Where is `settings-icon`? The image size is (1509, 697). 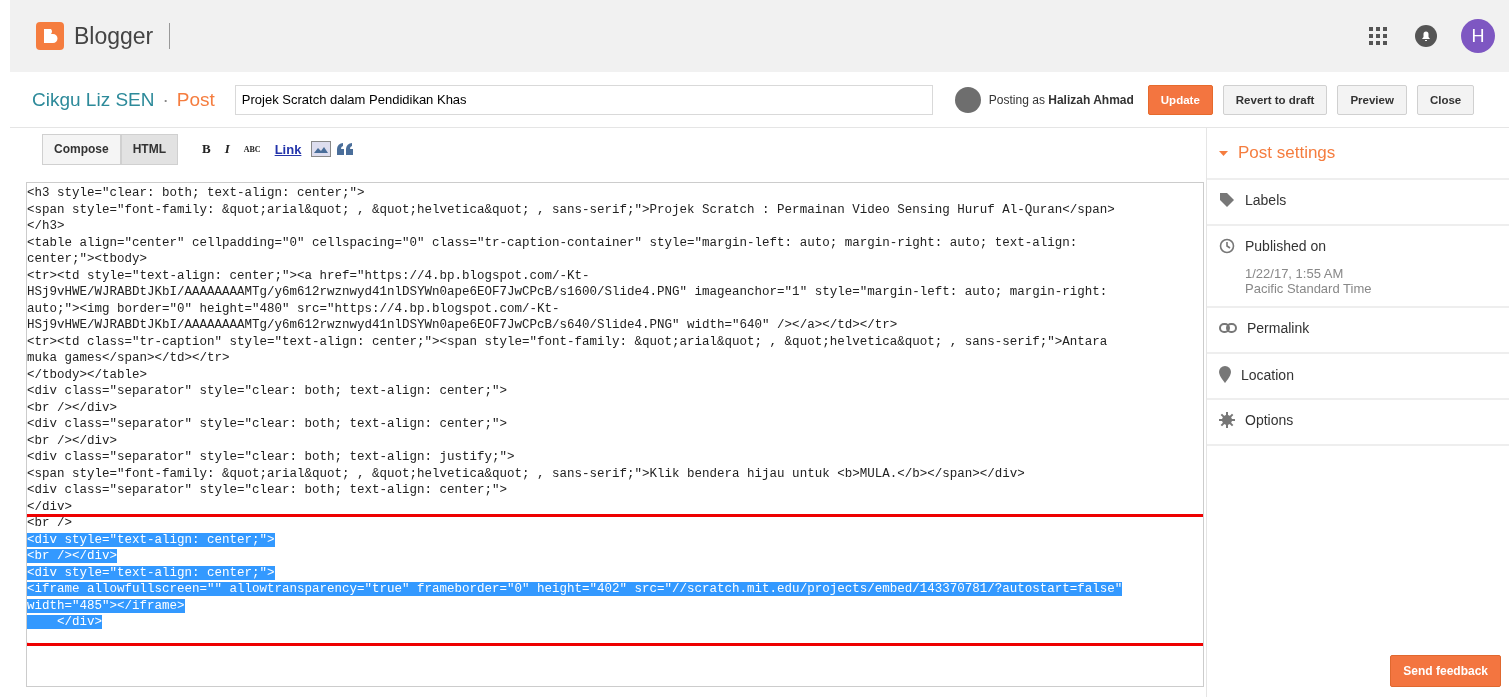 settings-icon is located at coordinates (1227, 420).